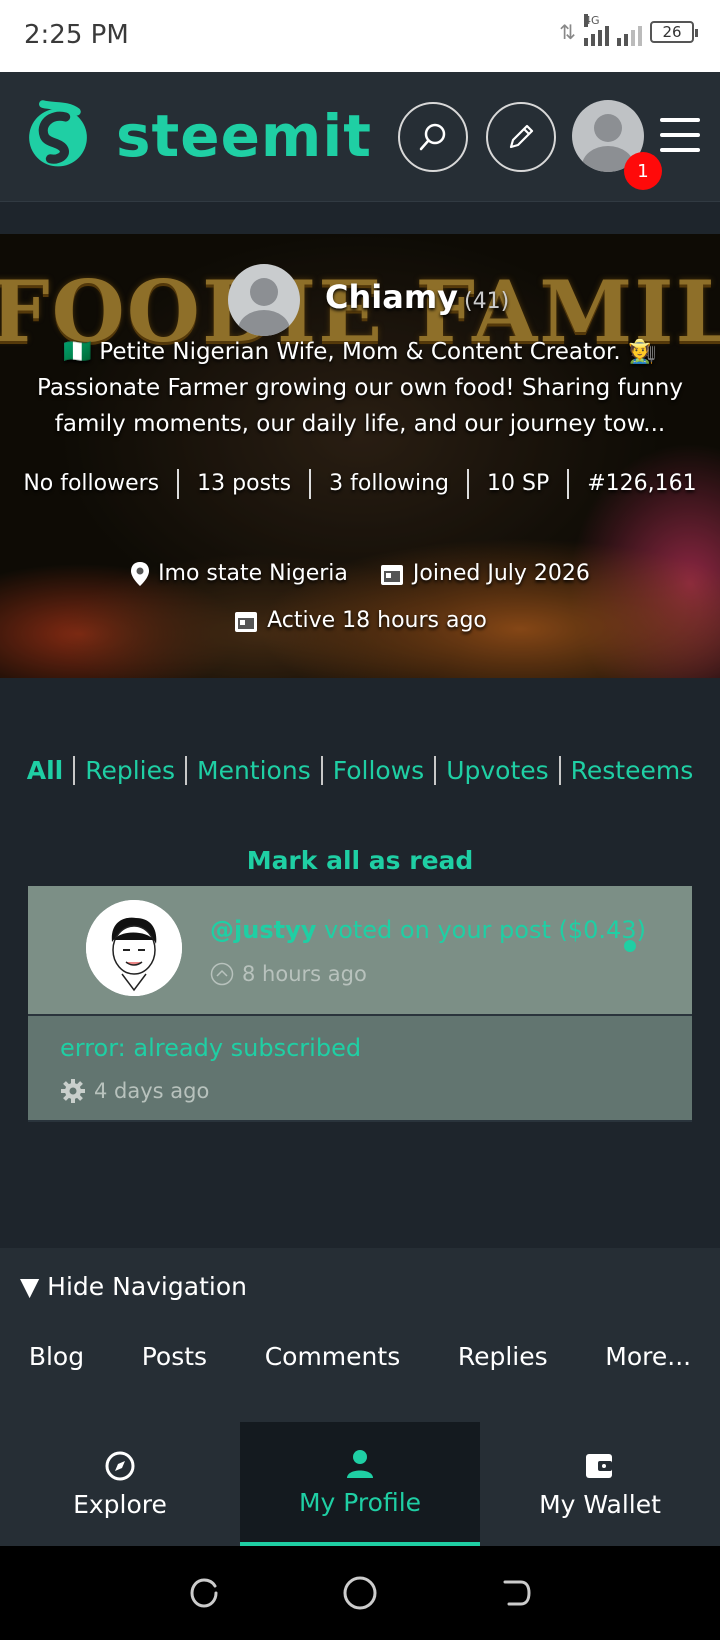 The image size is (720, 1640). I want to click on notification-user: @justyy, so click(263, 930).